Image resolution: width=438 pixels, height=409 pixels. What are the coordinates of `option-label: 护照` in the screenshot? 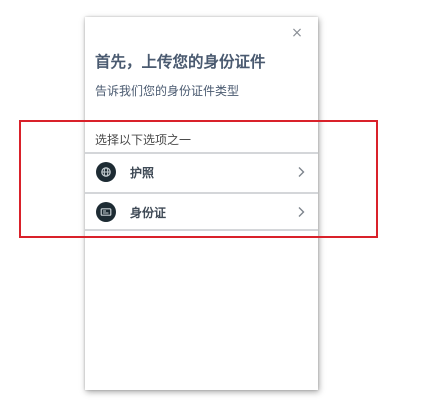 It's located at (142, 173).